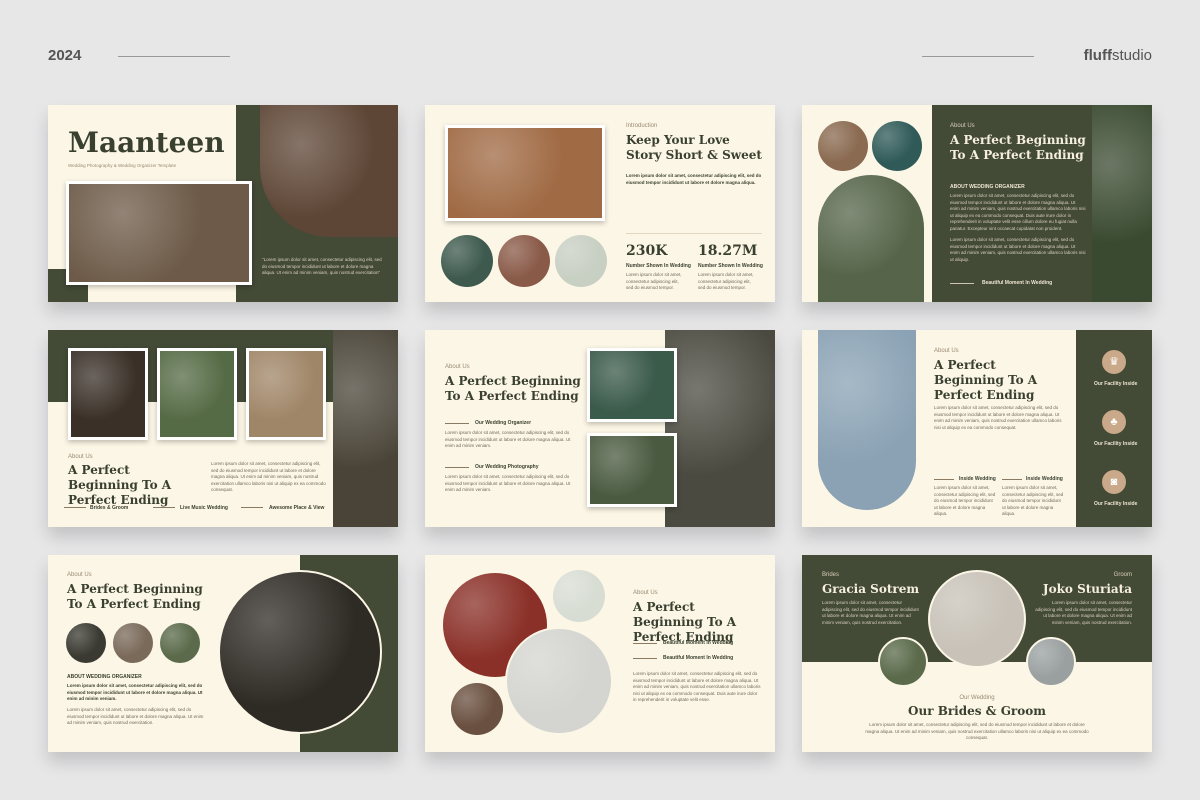  I want to click on photo-circle-pillow, so click(86, 643).